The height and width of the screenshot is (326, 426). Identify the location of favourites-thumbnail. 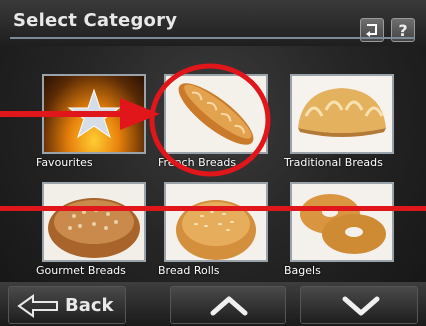
(94, 114).